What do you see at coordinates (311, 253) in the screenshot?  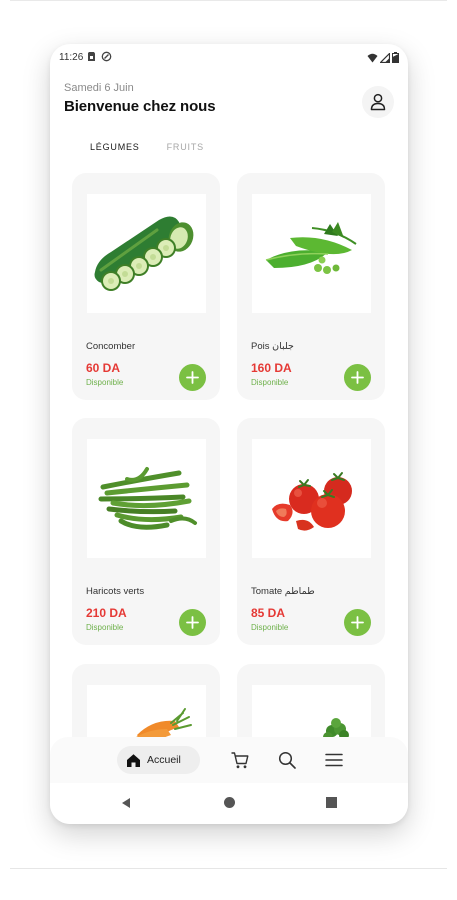 I see `product-image-peas` at bounding box center [311, 253].